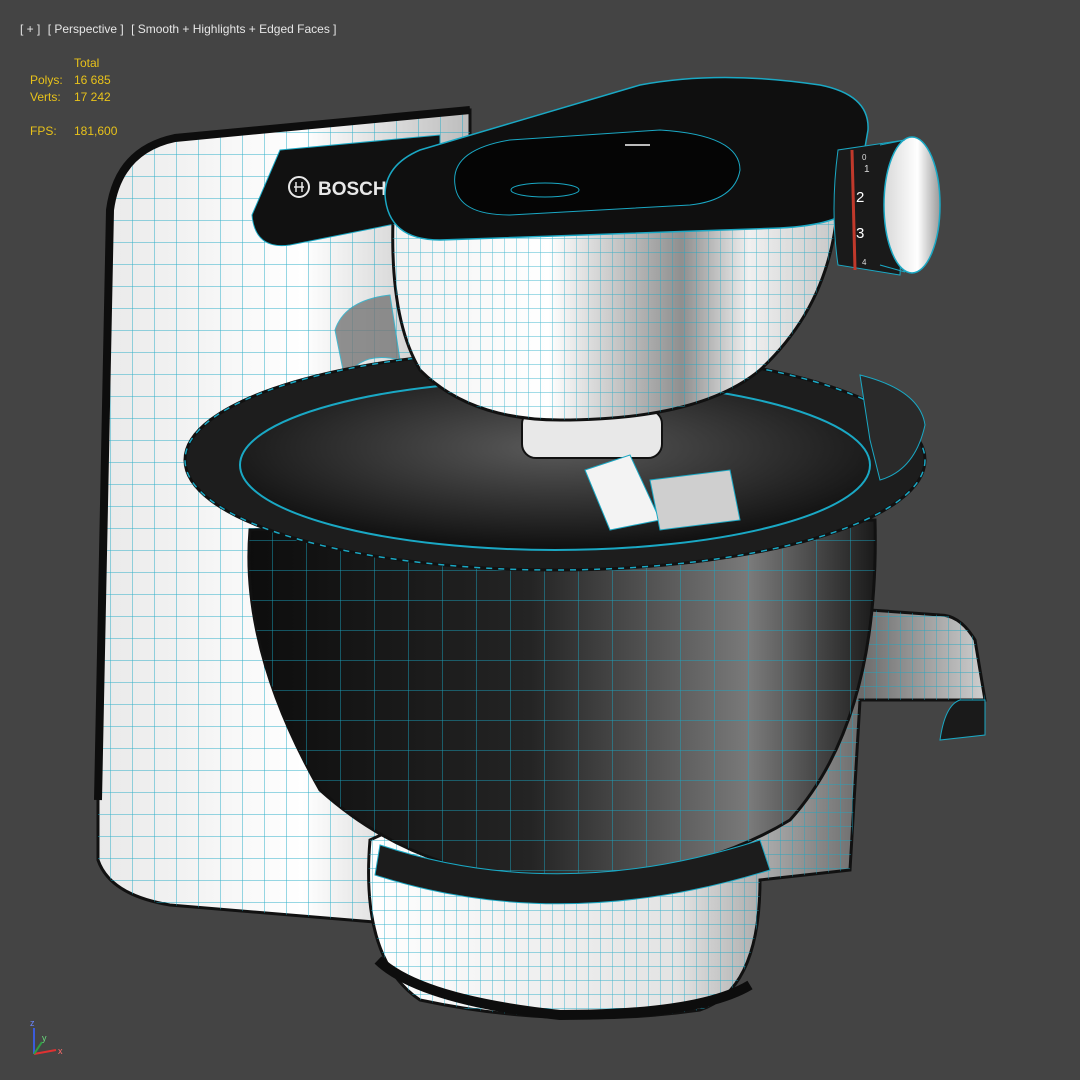 The image size is (1080, 1080). I want to click on speed-knob, so click(912, 205).